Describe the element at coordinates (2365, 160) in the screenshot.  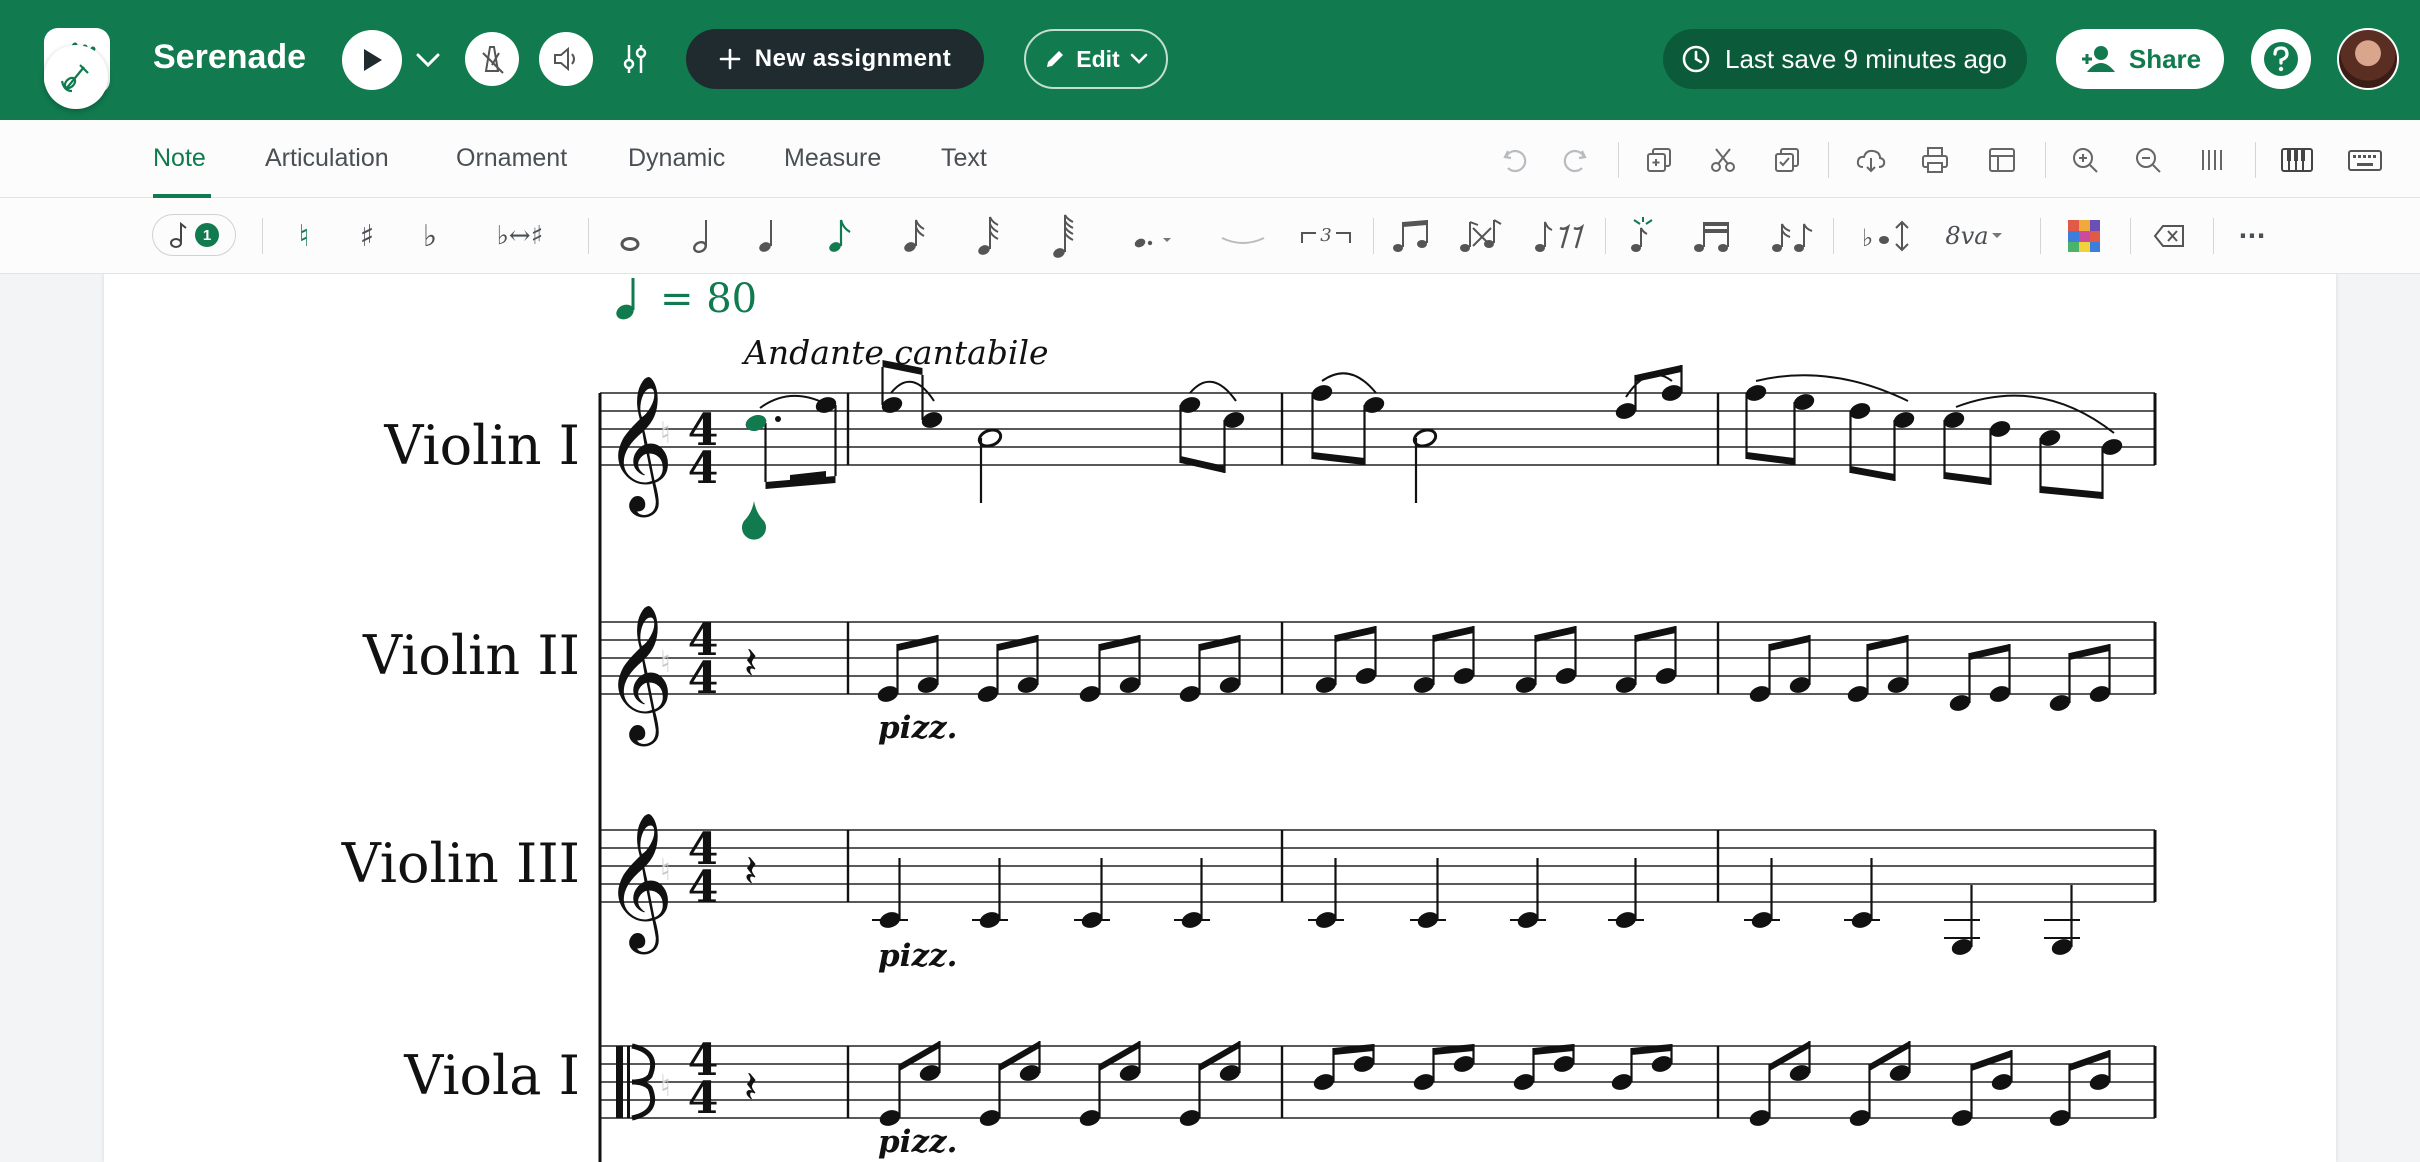
I see `keyboard-shortcuts-button` at that location.